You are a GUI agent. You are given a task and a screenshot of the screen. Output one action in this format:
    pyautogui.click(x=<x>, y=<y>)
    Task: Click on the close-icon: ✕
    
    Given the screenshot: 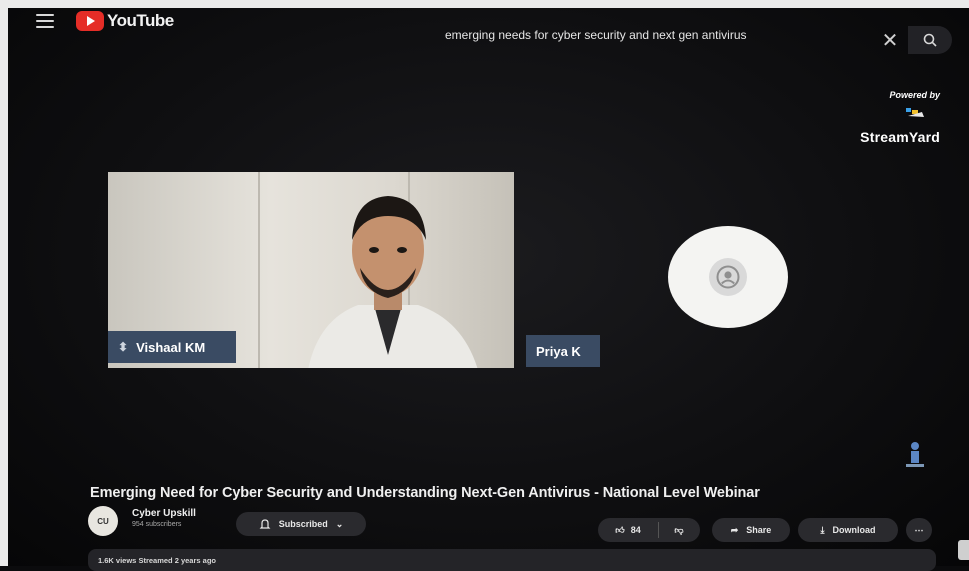 What is the action you would take?
    pyautogui.click(x=890, y=40)
    